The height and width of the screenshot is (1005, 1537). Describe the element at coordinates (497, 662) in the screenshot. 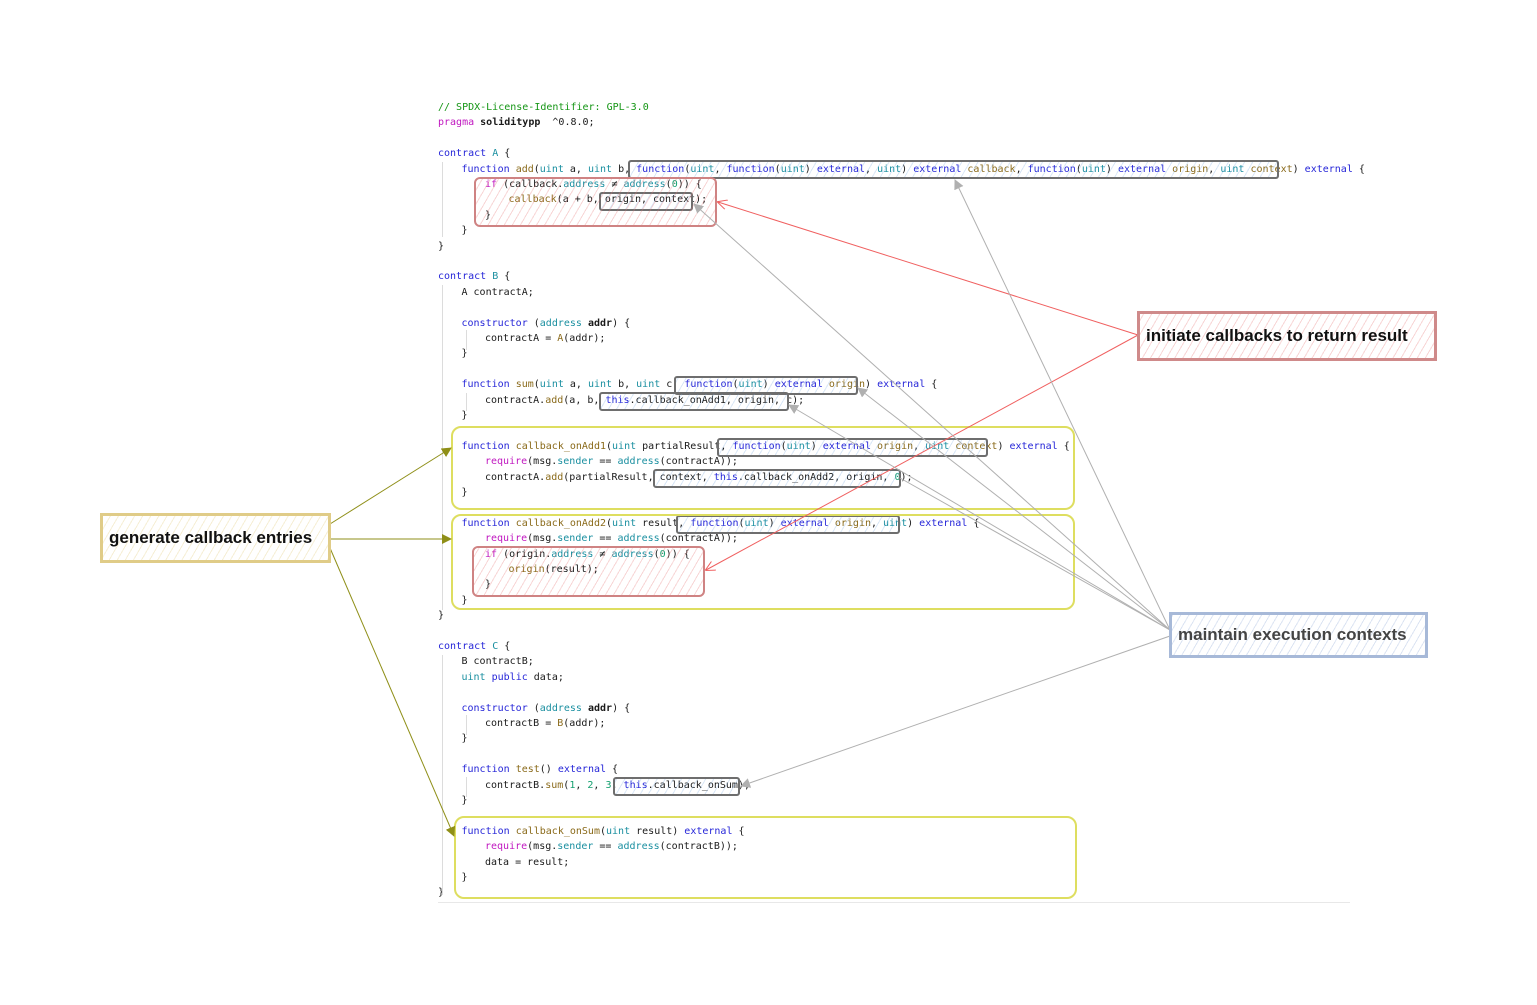

I see `code-token: B contractB;` at that location.